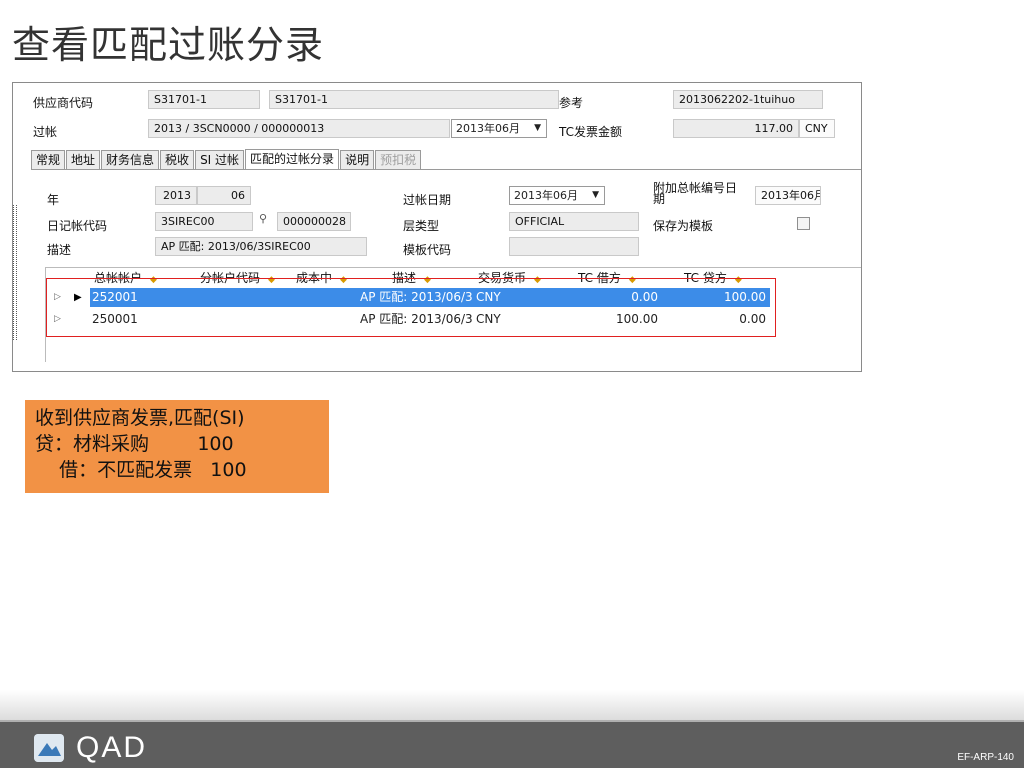 This screenshot has width=1024, height=768. I want to click on journal-note: 收到供应商发票,匹配(SI) 贷：材料采购 100 借：不匹配发票 100, so click(177, 446).